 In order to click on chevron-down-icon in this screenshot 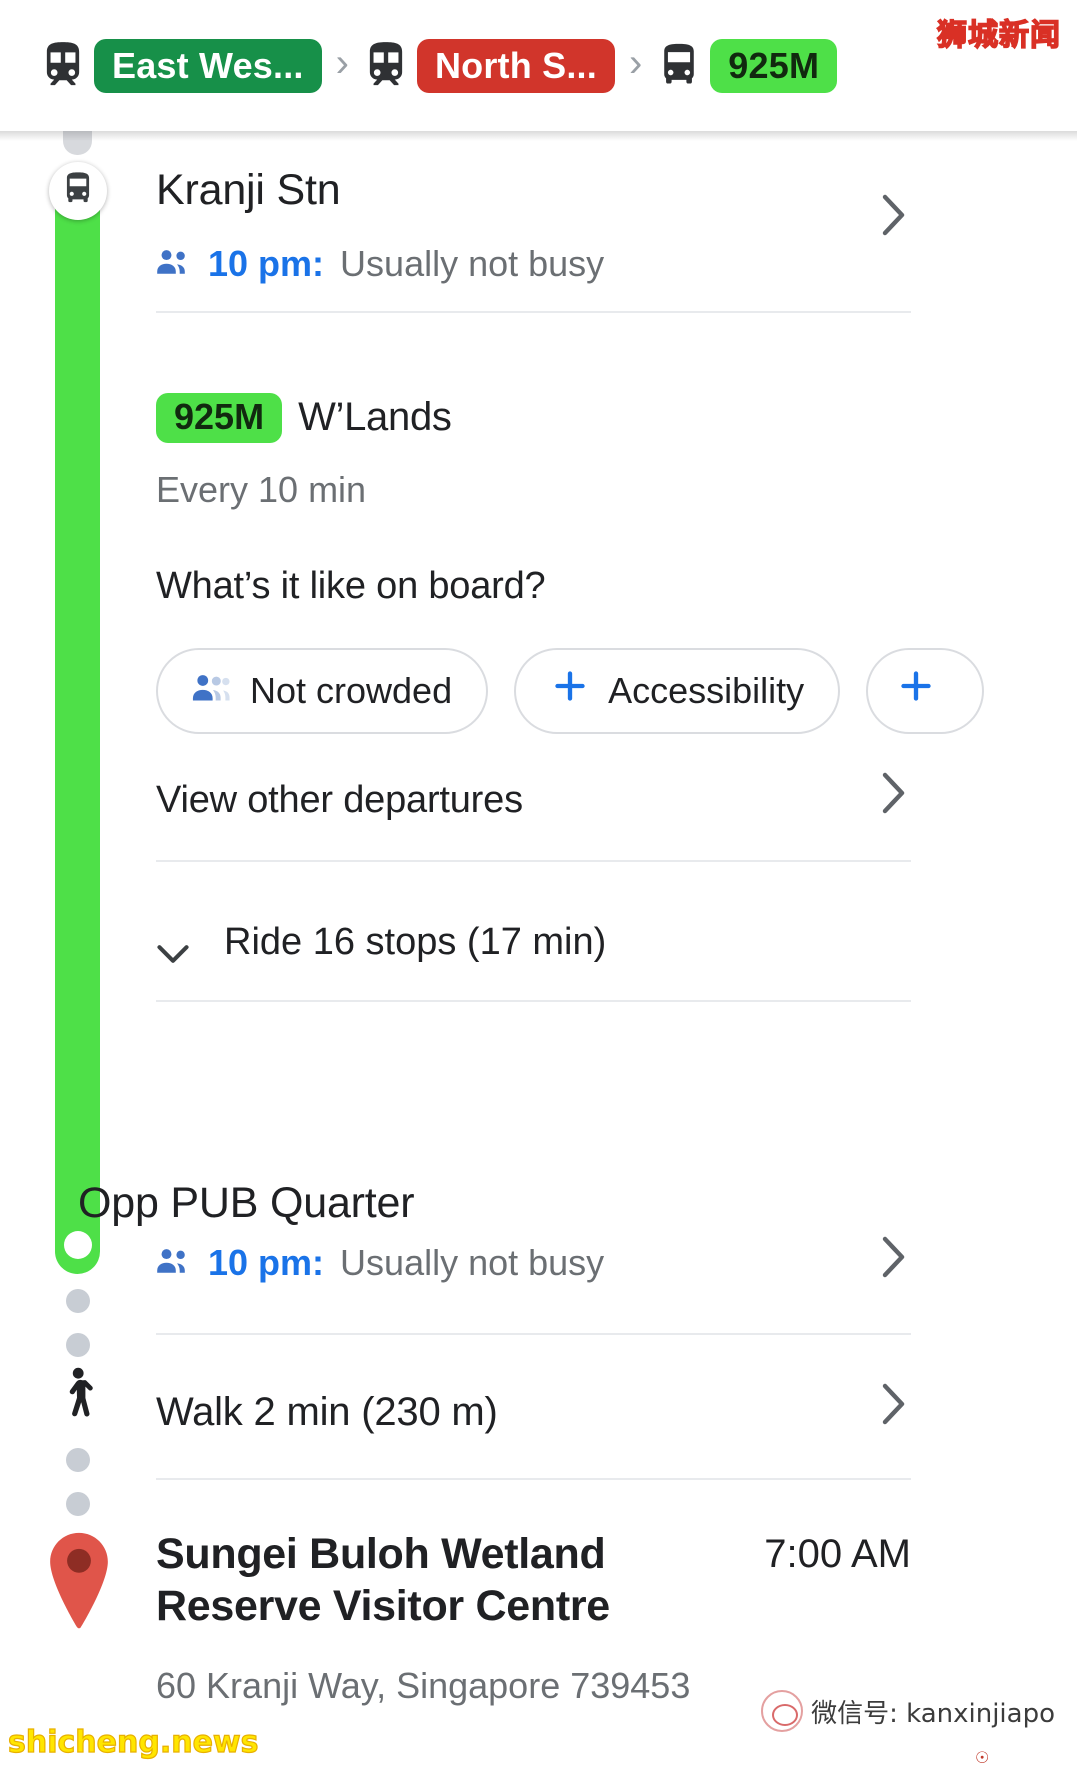, I will do `click(173, 947)`.